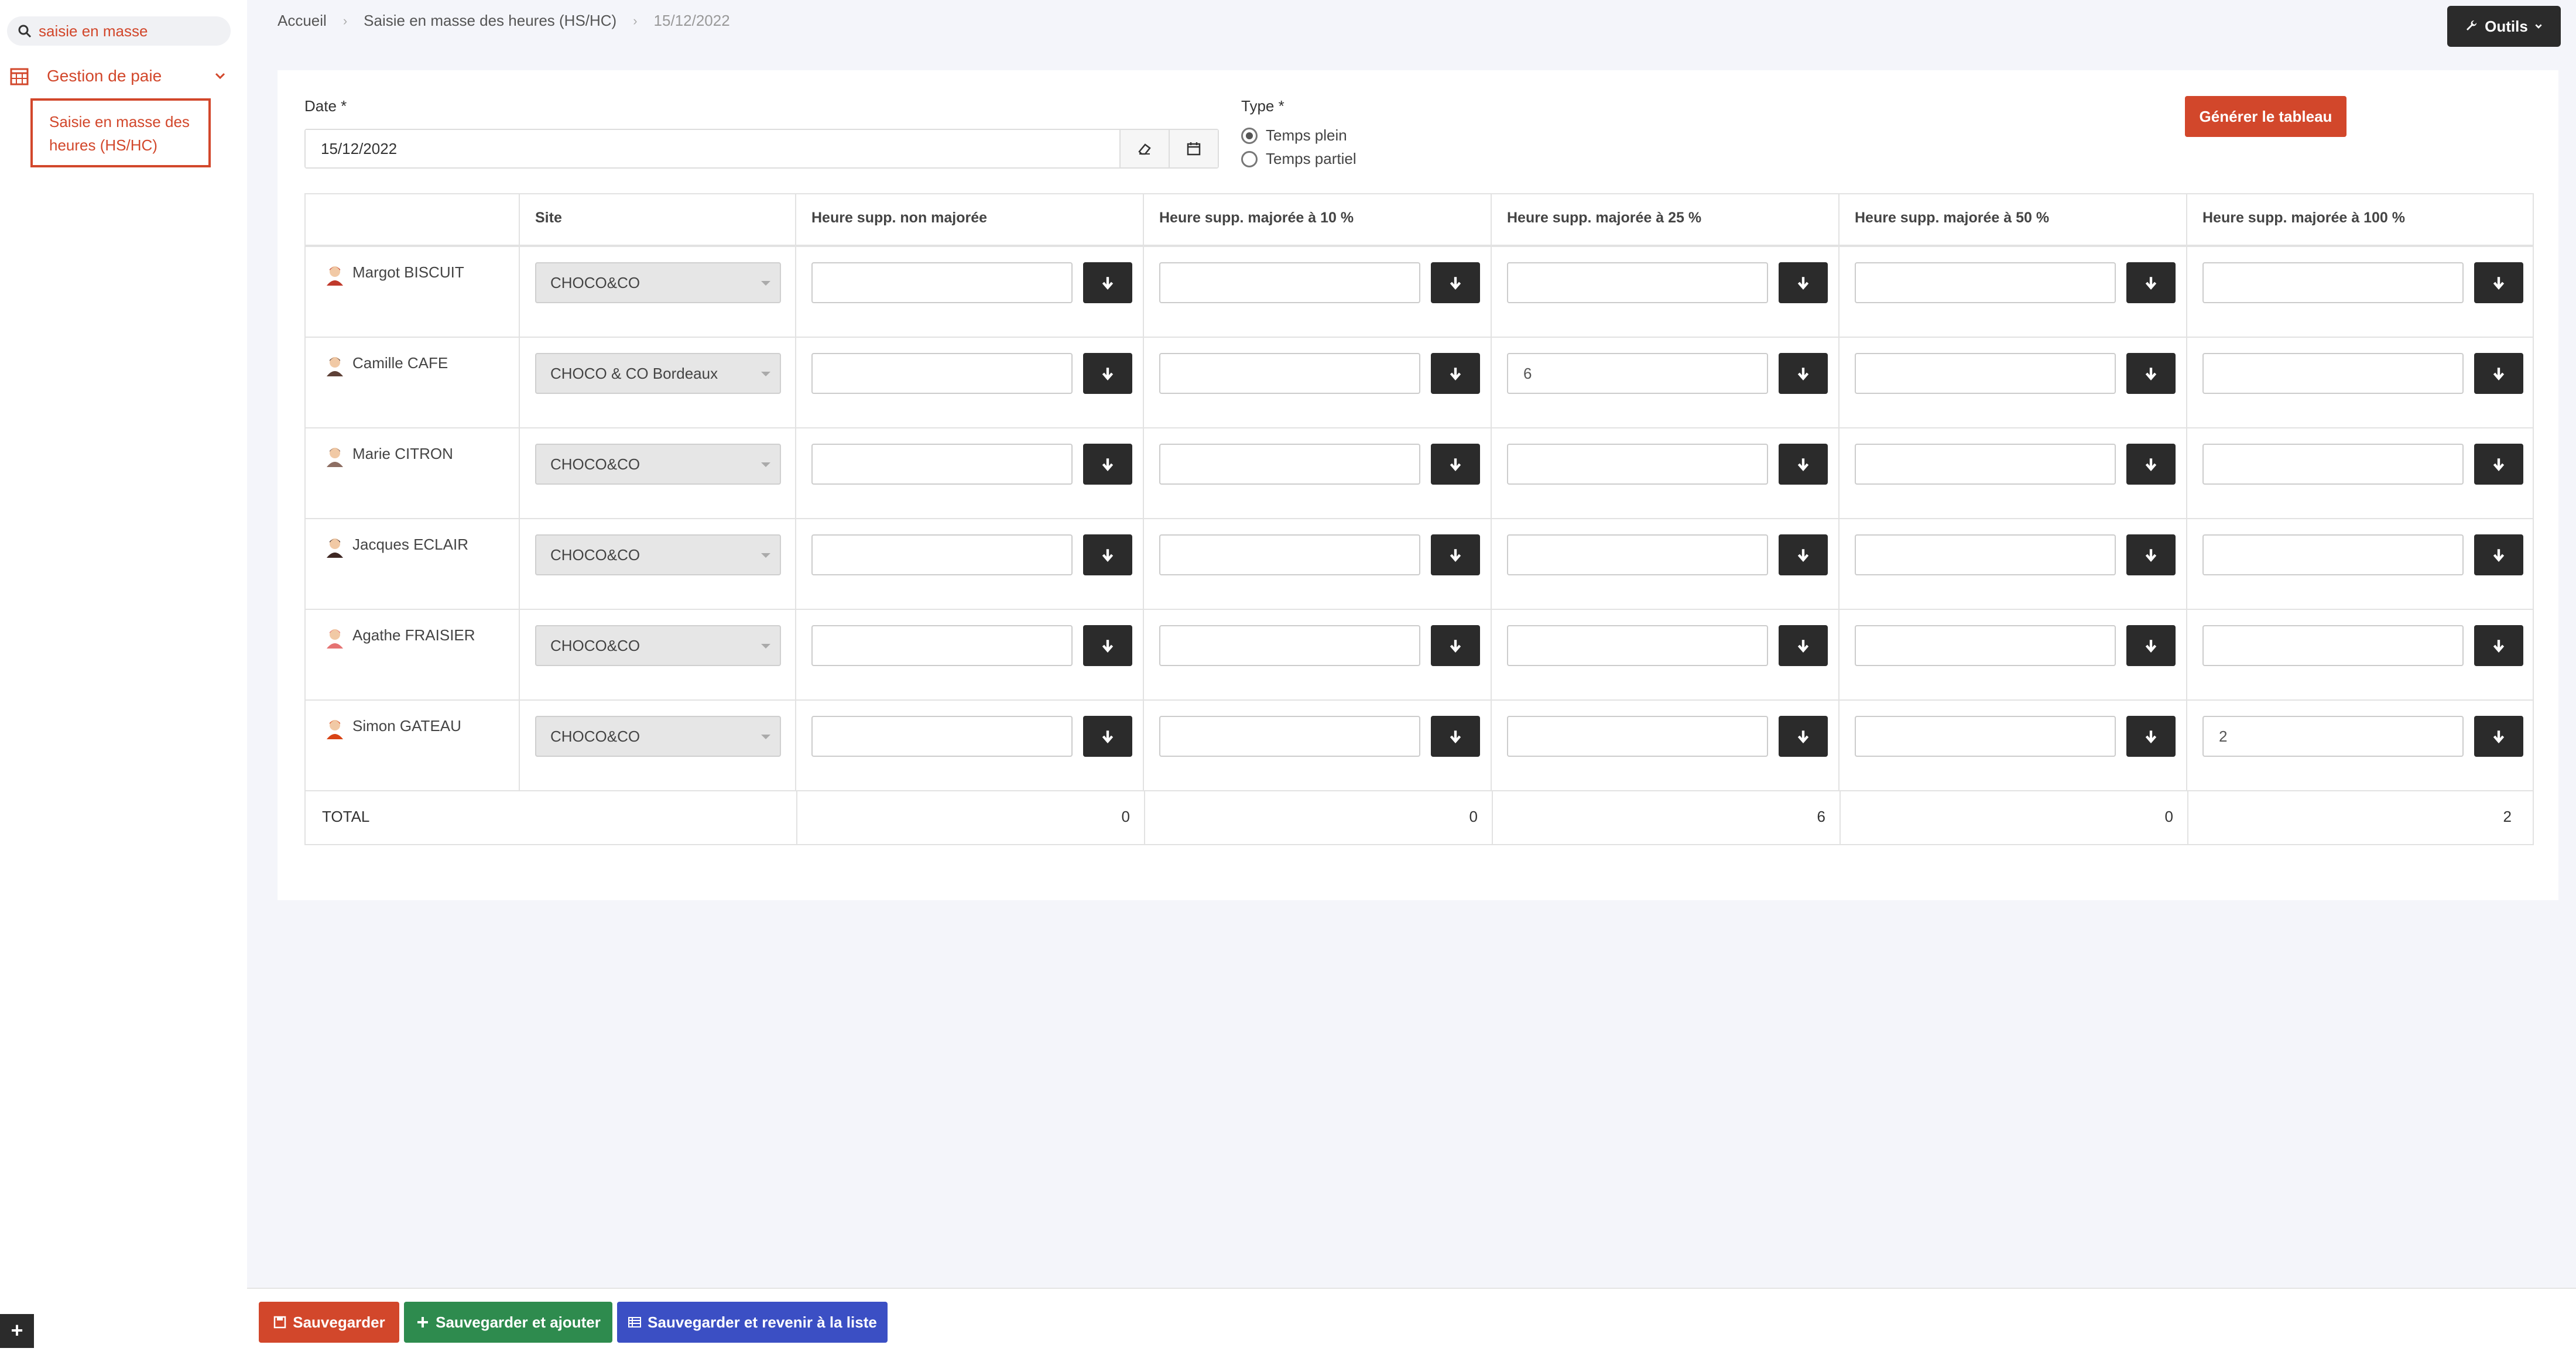 This screenshot has height=1355, width=2576. I want to click on date-field, so click(761, 149).